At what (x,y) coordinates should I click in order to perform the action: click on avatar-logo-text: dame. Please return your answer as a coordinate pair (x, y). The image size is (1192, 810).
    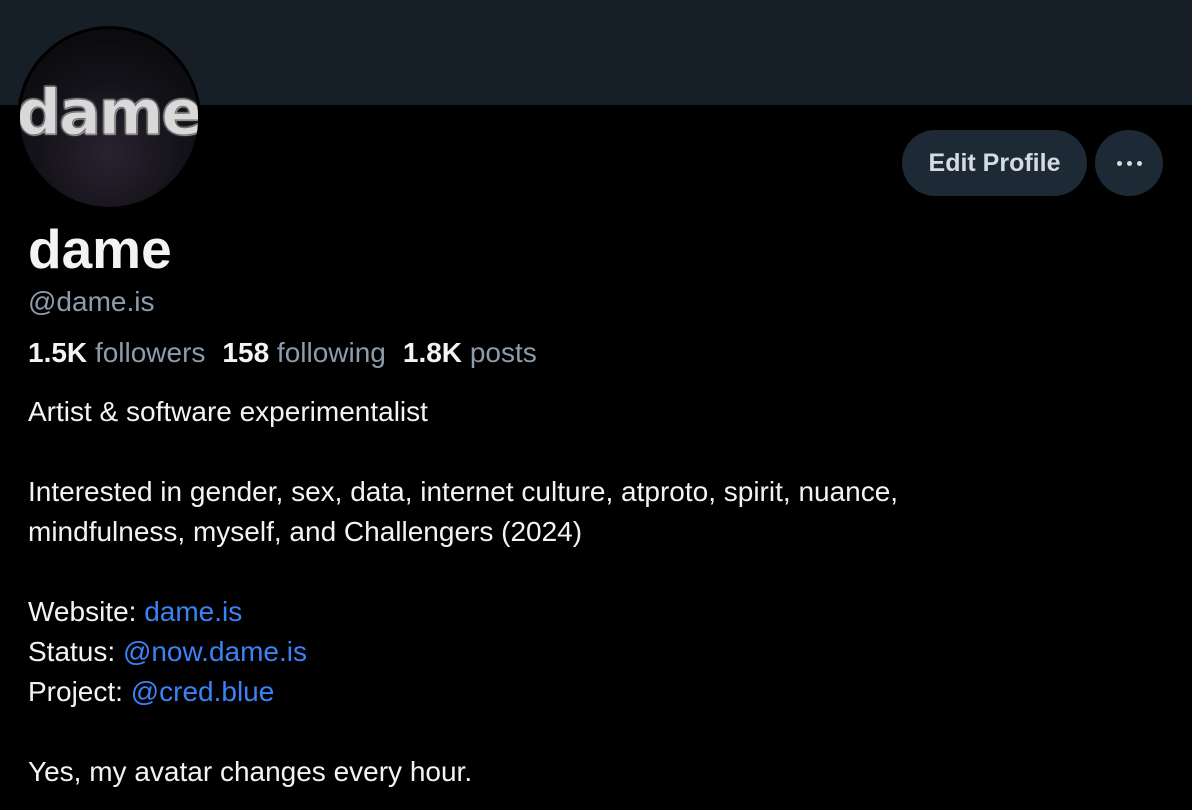
    Looking at the image, I should click on (109, 112).